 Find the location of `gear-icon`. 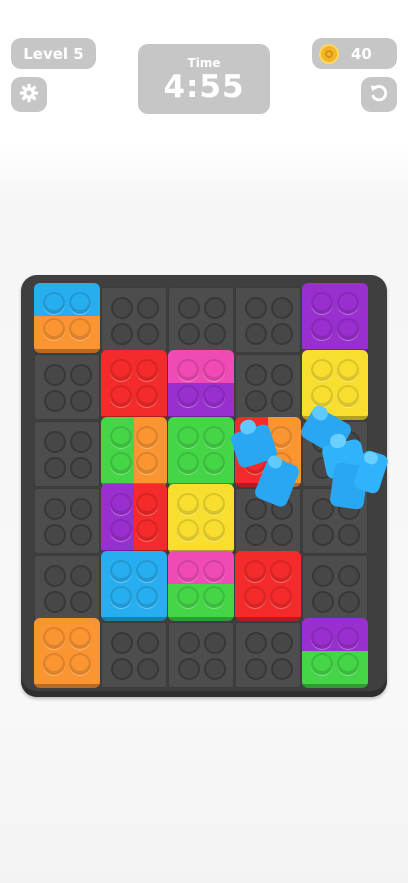

gear-icon is located at coordinates (29, 95).